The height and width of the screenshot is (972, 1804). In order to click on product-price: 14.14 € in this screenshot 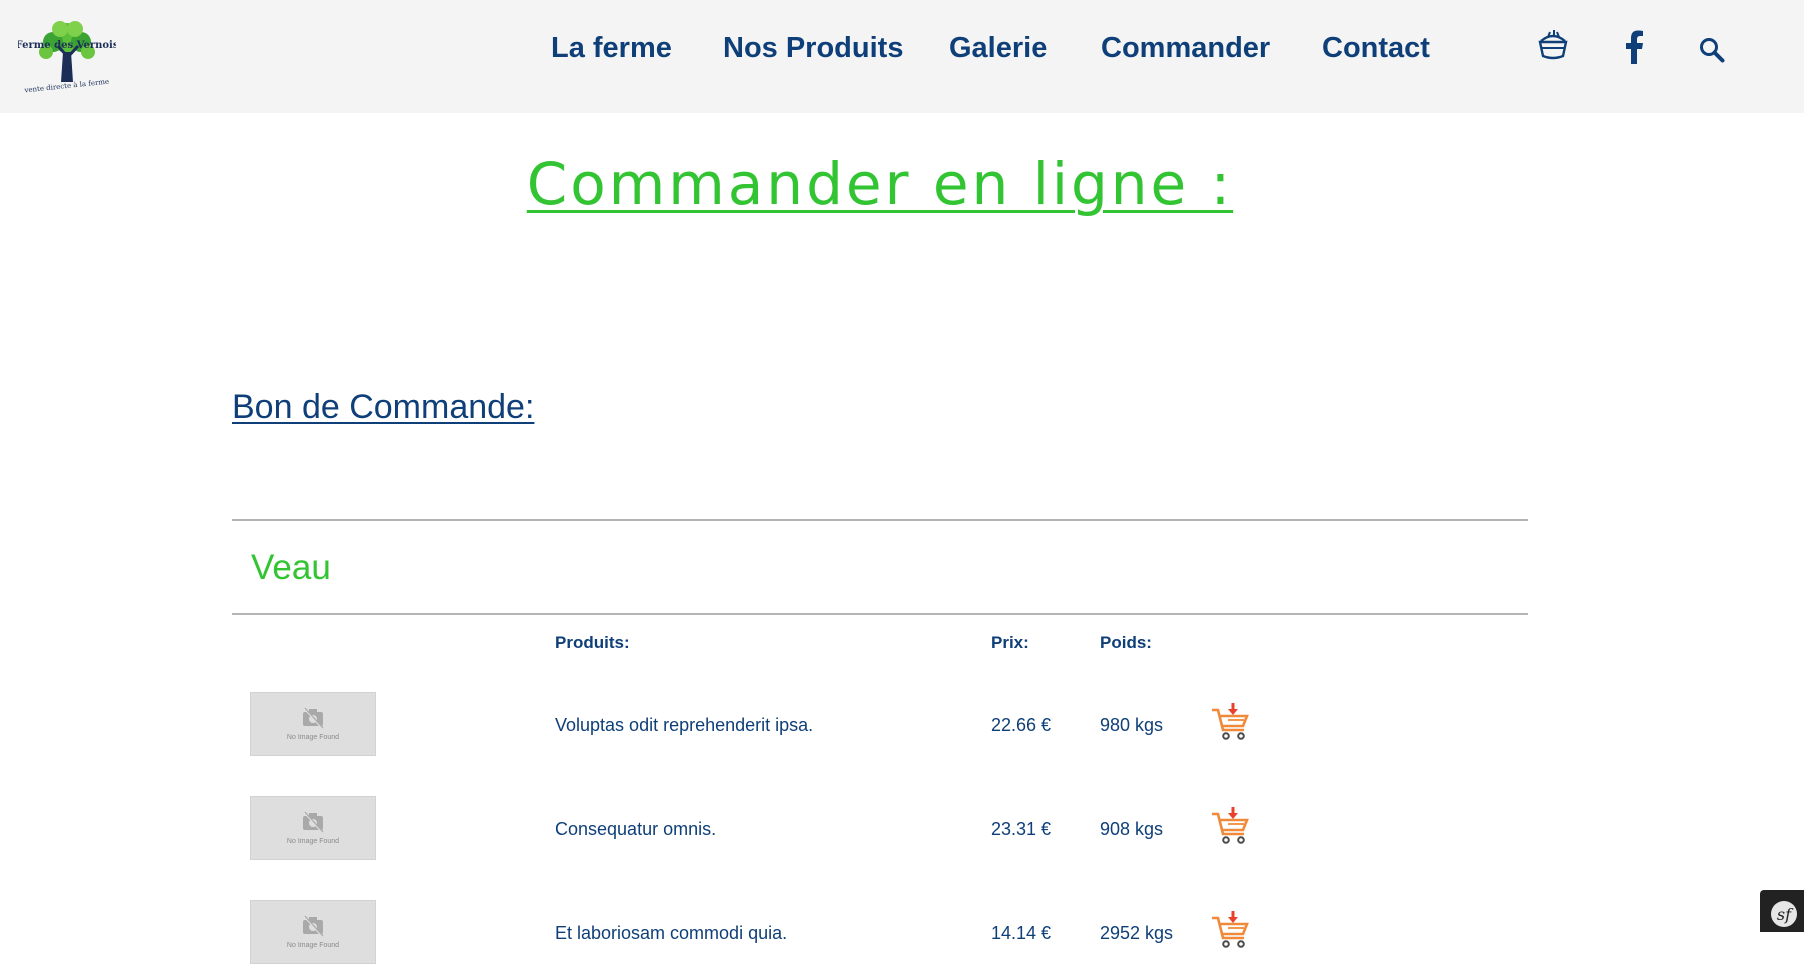, I will do `click(1021, 933)`.